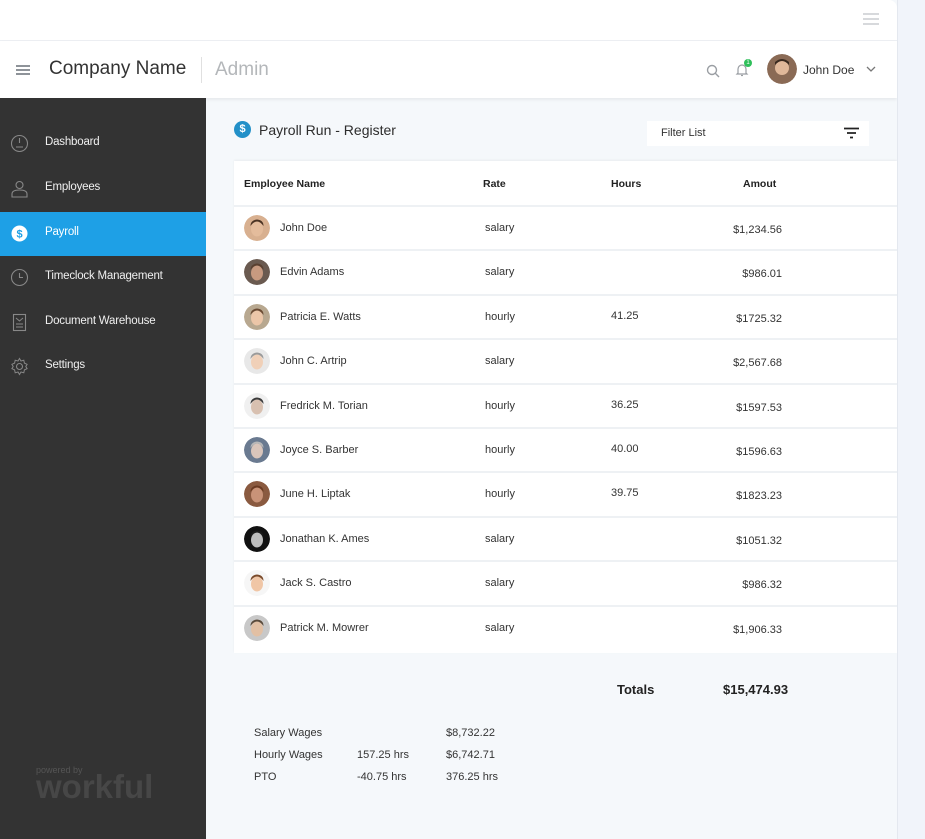 The image size is (925, 839). What do you see at coordinates (327, 130) in the screenshot?
I see `page-title: Payroll Run - Register` at bounding box center [327, 130].